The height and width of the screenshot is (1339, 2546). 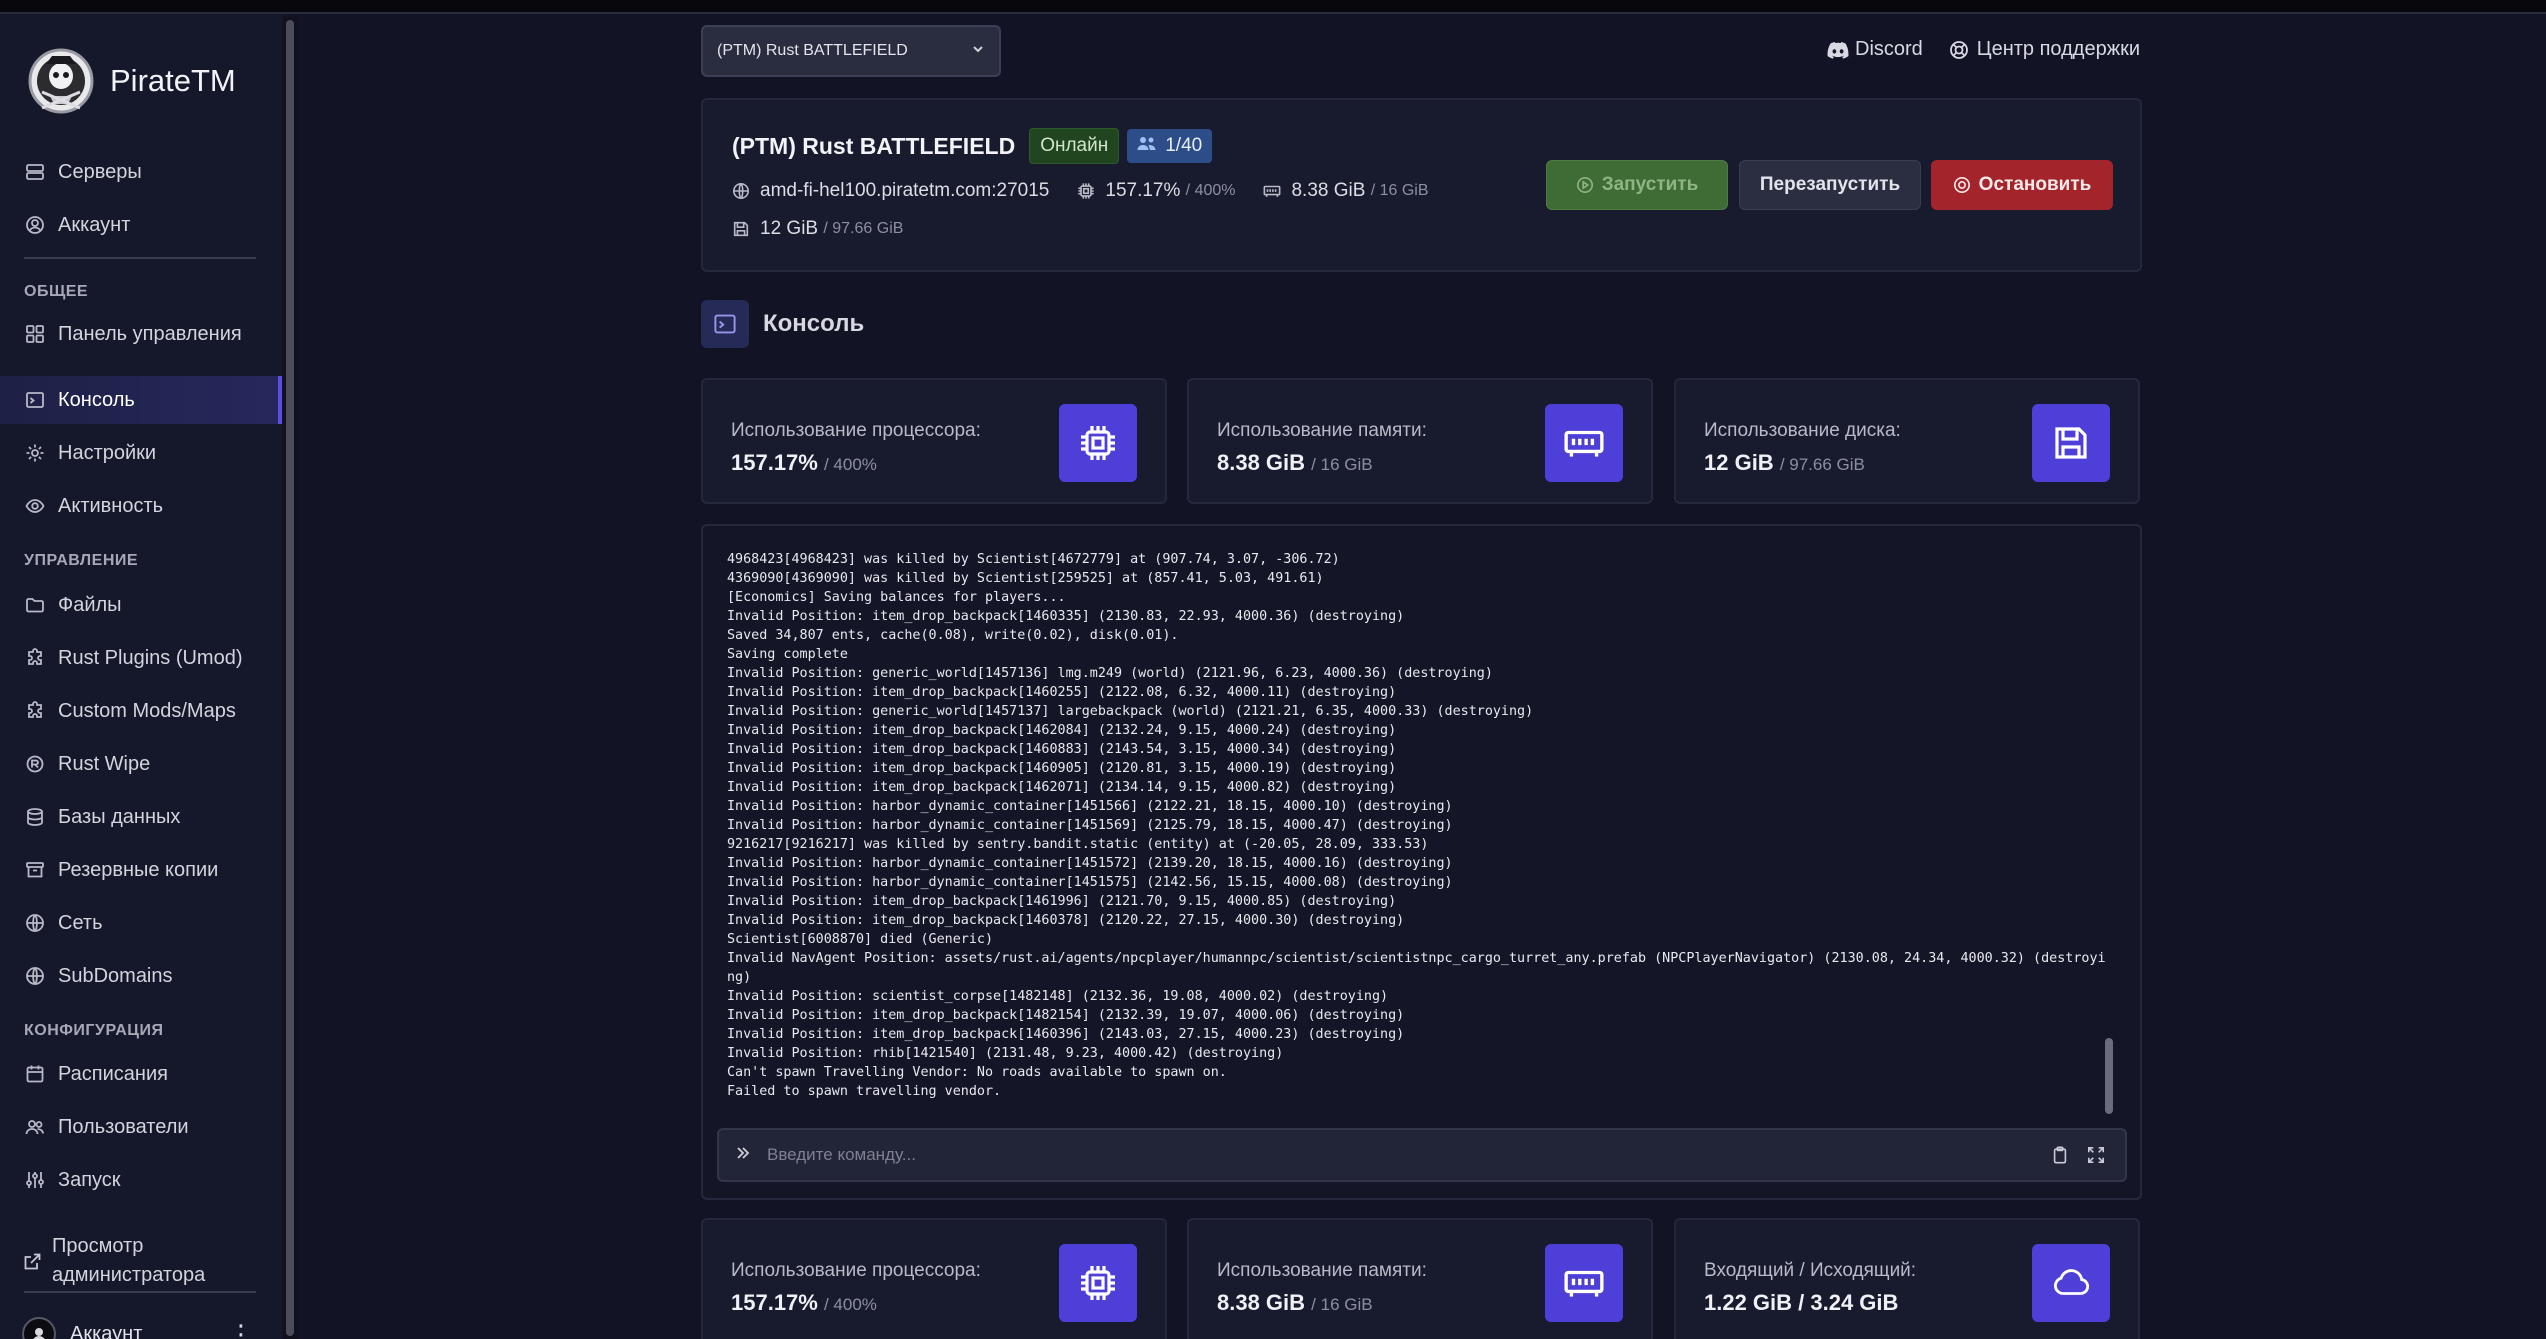 I want to click on stop-button: Остановить, so click(x=2022, y=185).